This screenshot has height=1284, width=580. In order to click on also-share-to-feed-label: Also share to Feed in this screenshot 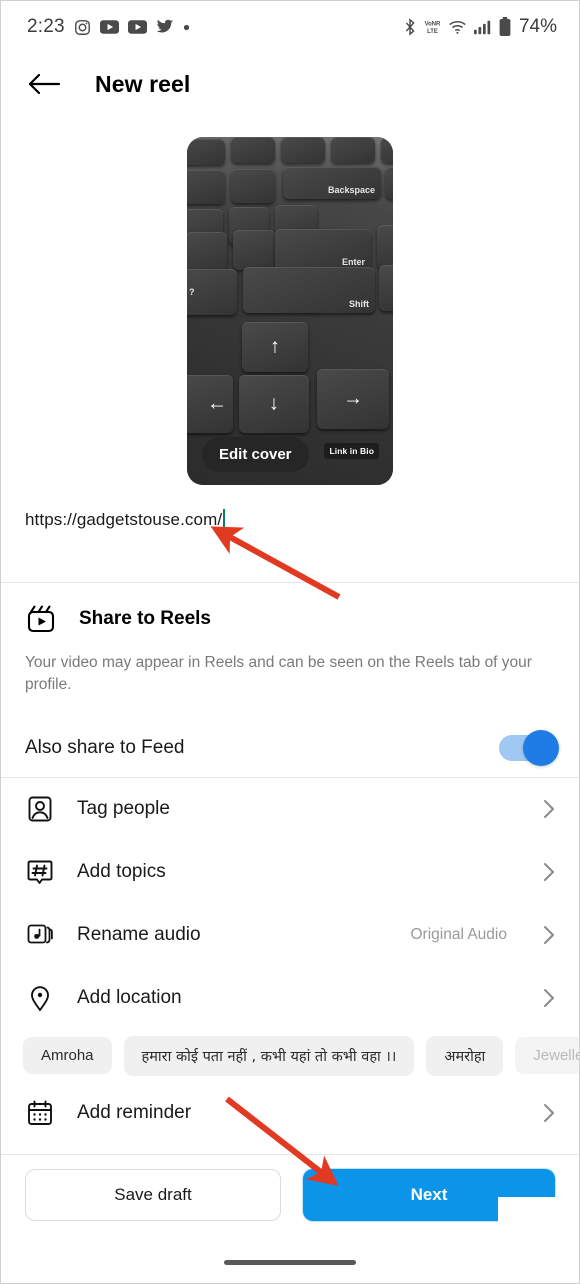, I will do `click(105, 747)`.